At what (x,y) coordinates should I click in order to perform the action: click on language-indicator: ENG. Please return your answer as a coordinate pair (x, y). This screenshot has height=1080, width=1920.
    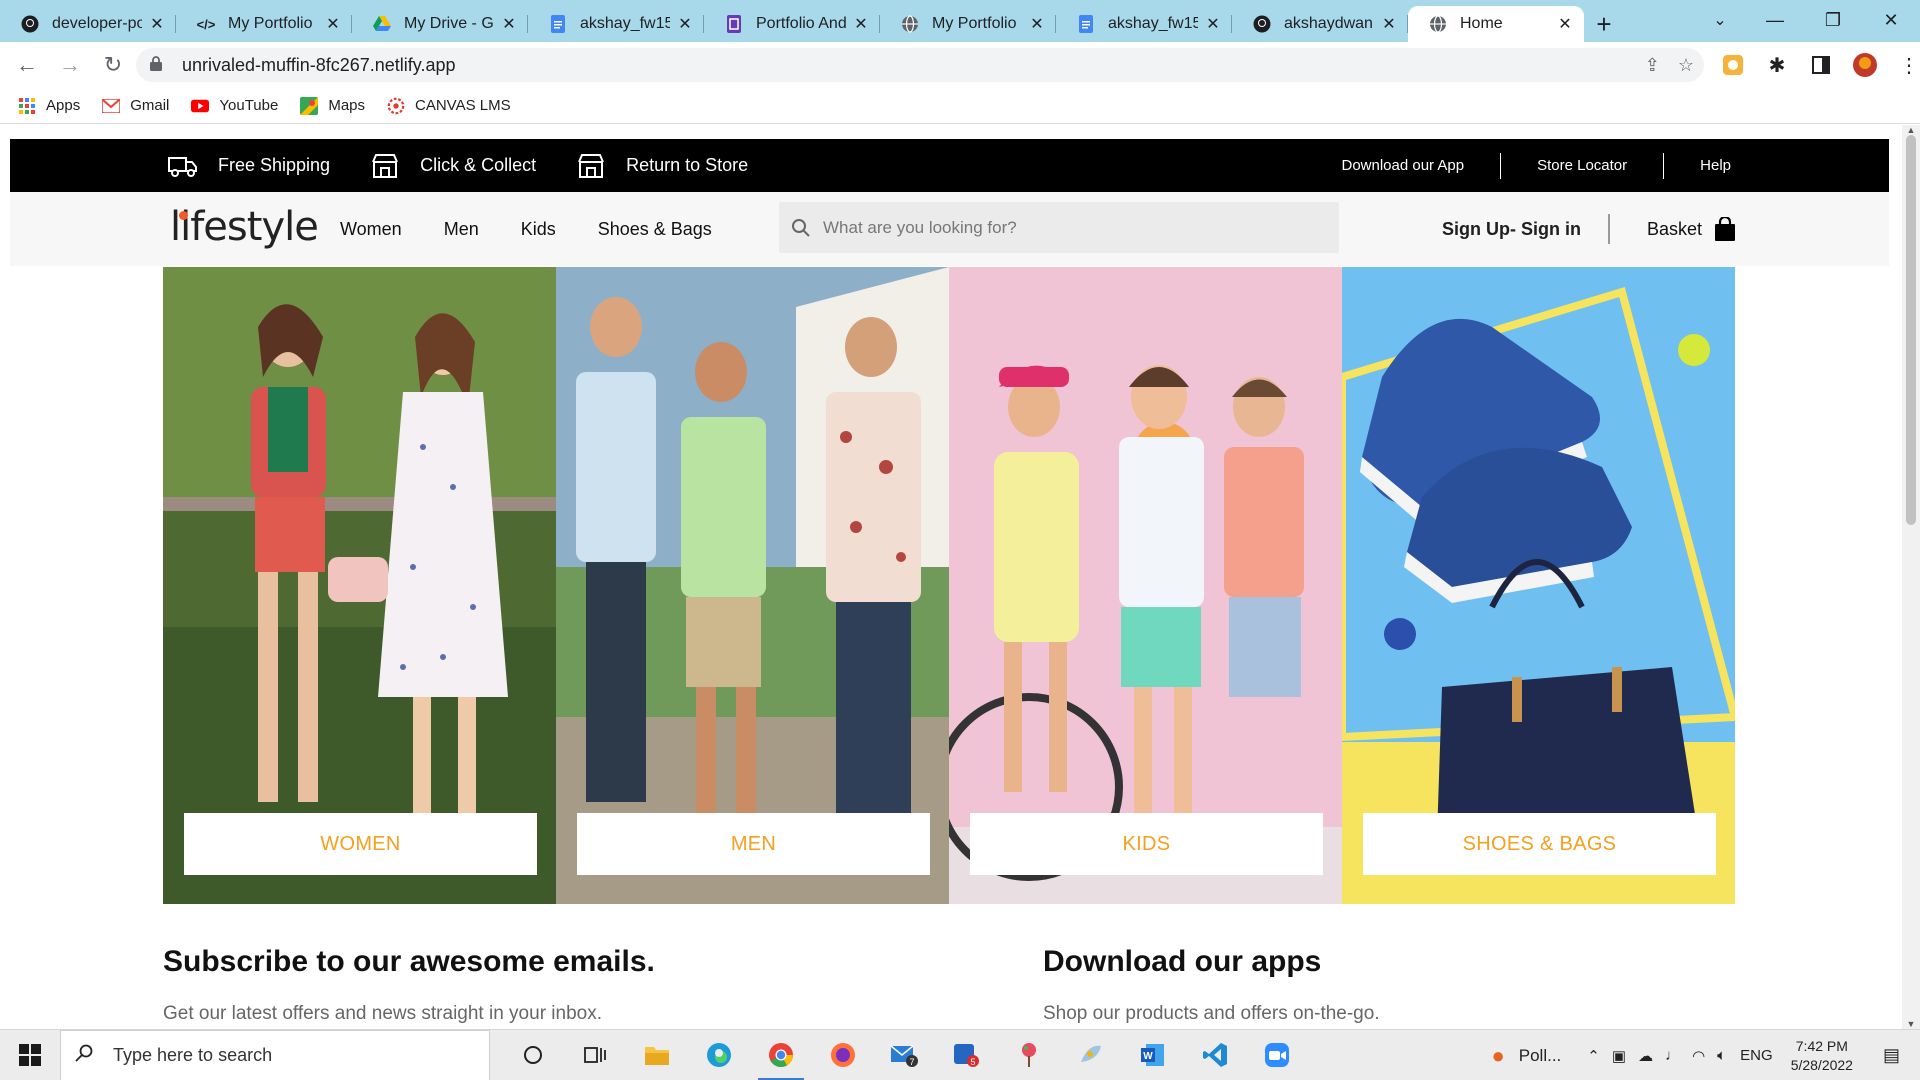
    Looking at the image, I should click on (1756, 1055).